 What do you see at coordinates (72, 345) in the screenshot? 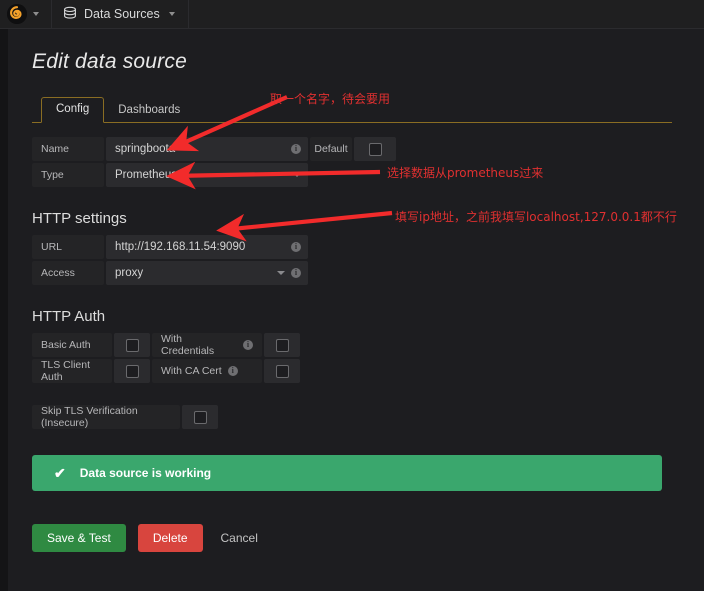
I see `basic-auth-label: Basic Auth` at bounding box center [72, 345].